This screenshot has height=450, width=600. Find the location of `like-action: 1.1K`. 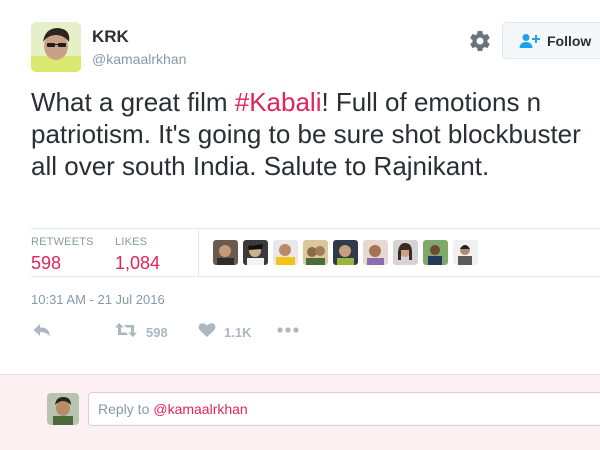

like-action: 1.1K is located at coordinates (224, 332).